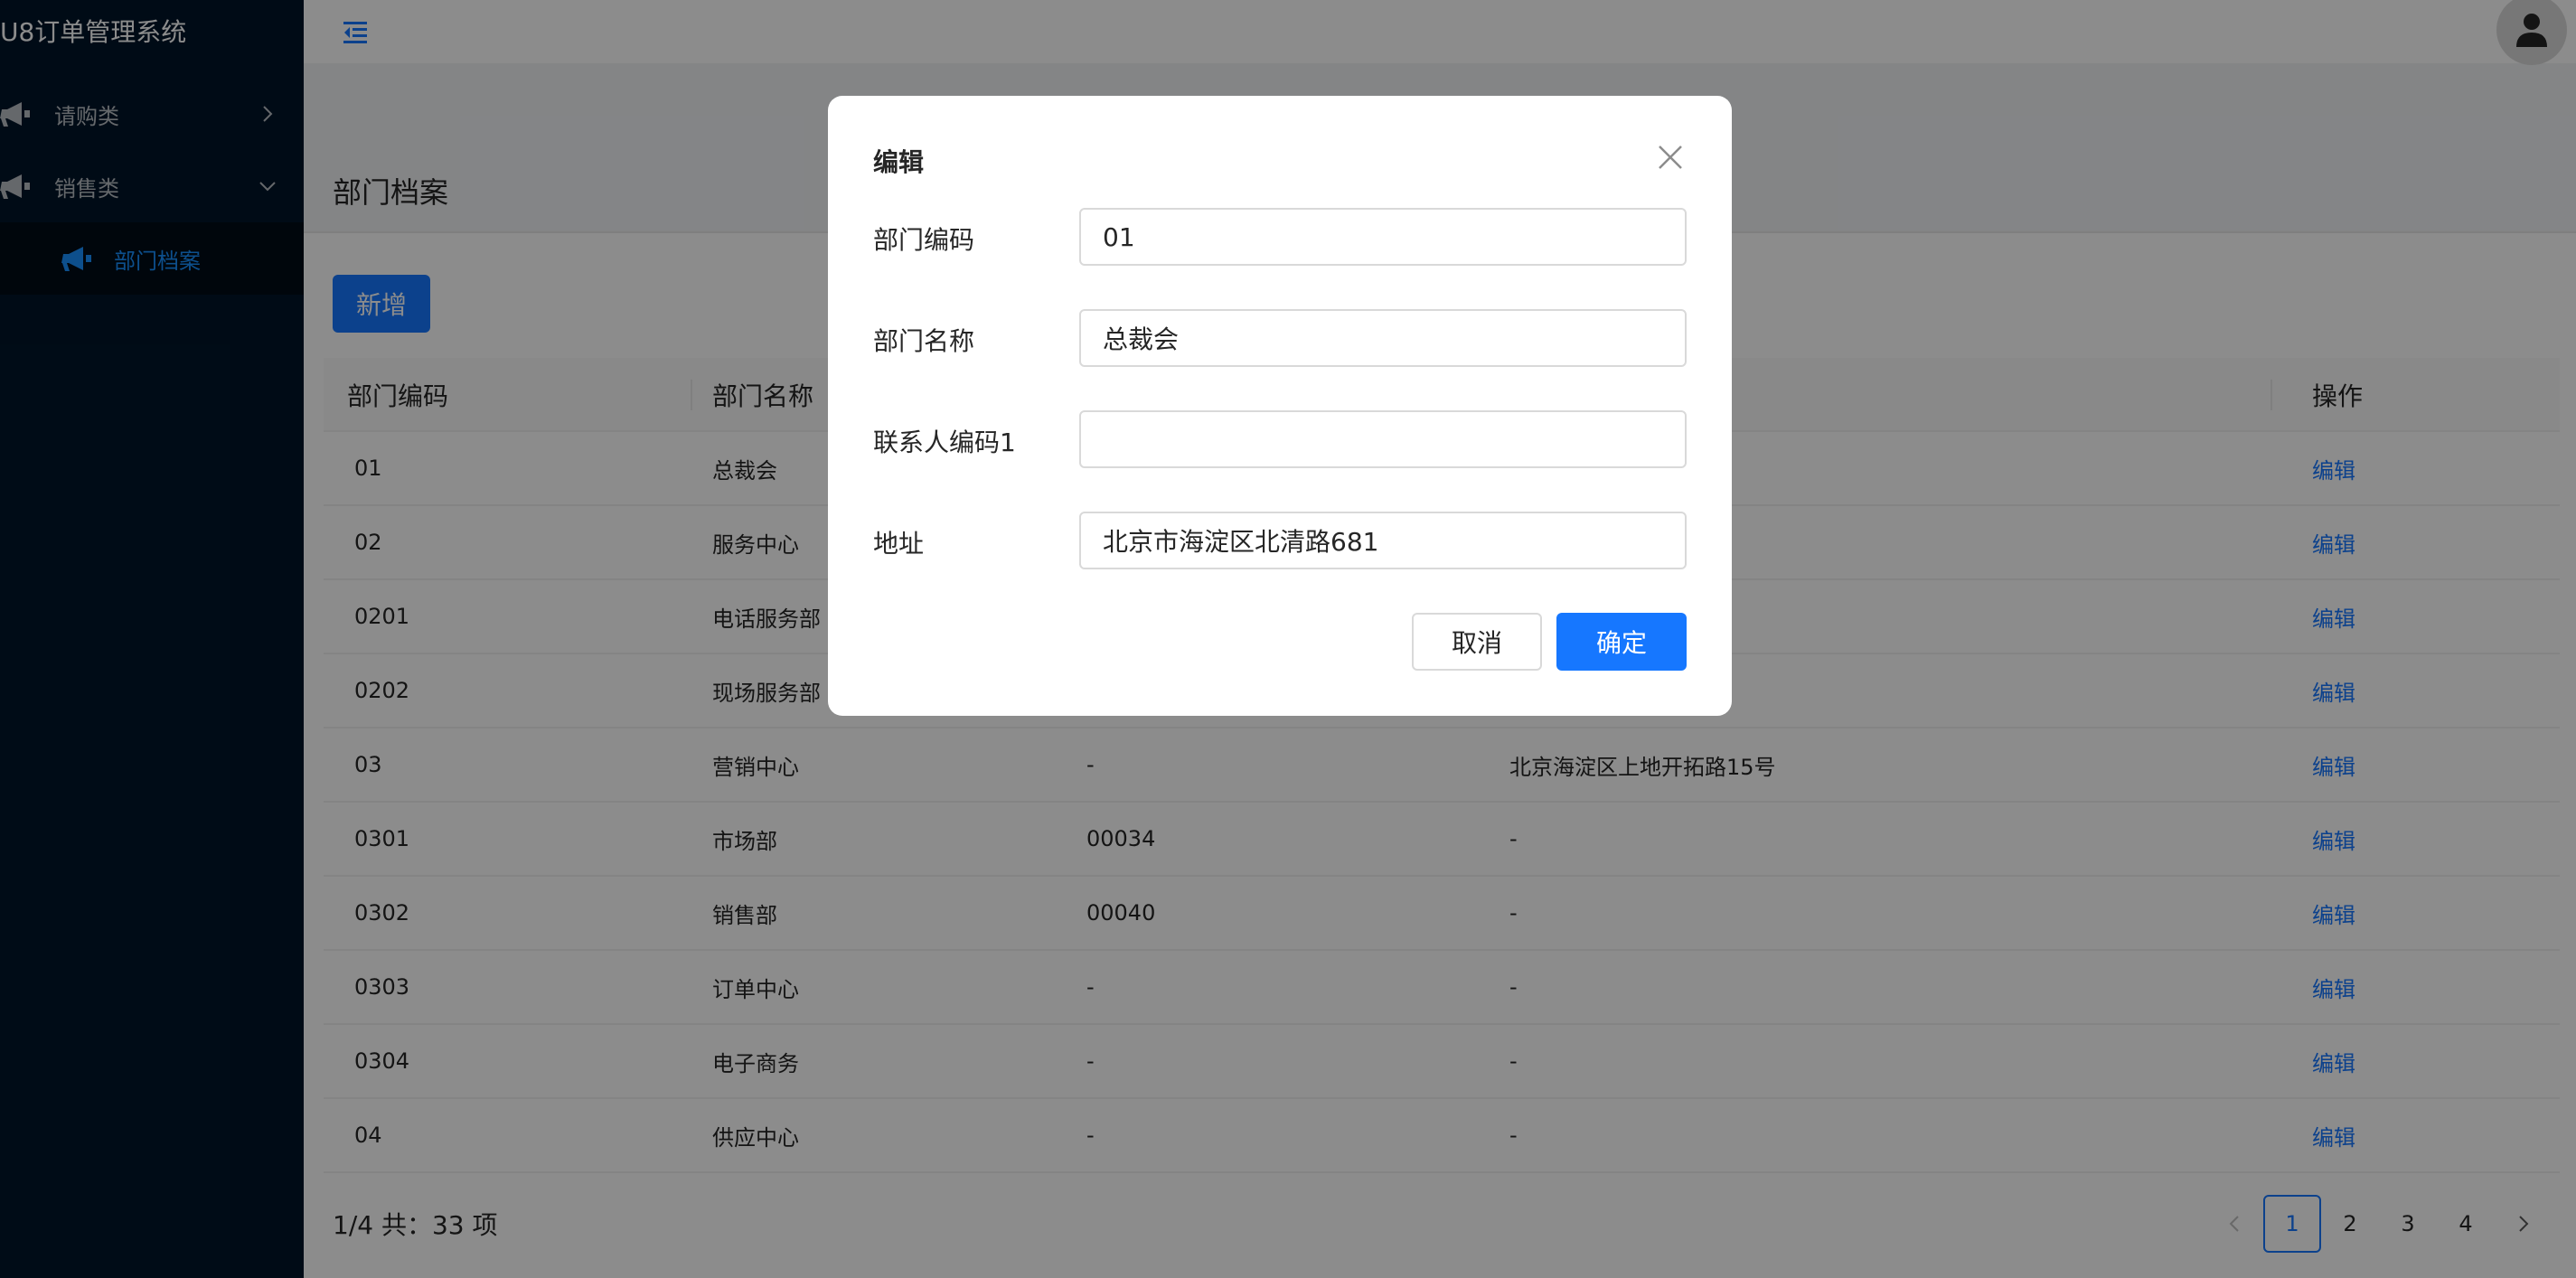 The image size is (2576, 1278). I want to click on department-name-input, so click(1383, 338).